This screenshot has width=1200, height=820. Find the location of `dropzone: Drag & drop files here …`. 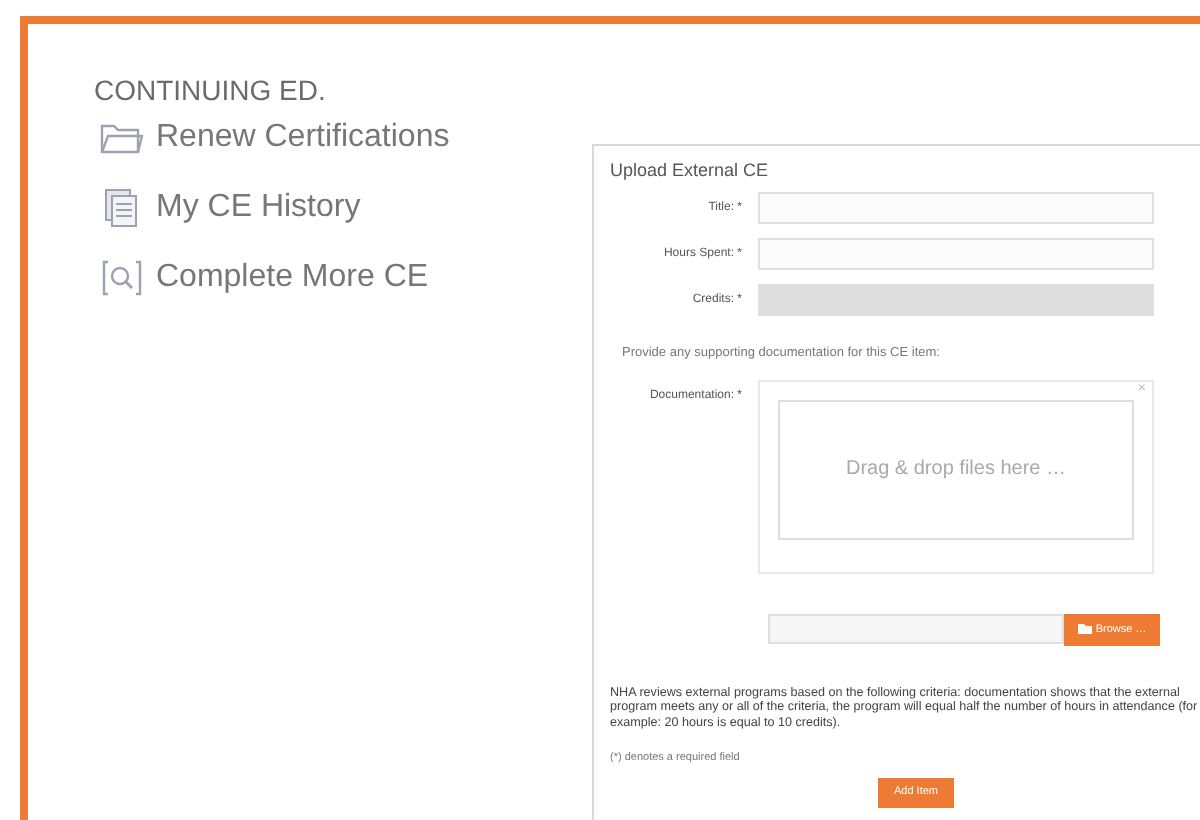

dropzone: Drag & drop files here … is located at coordinates (956, 469).